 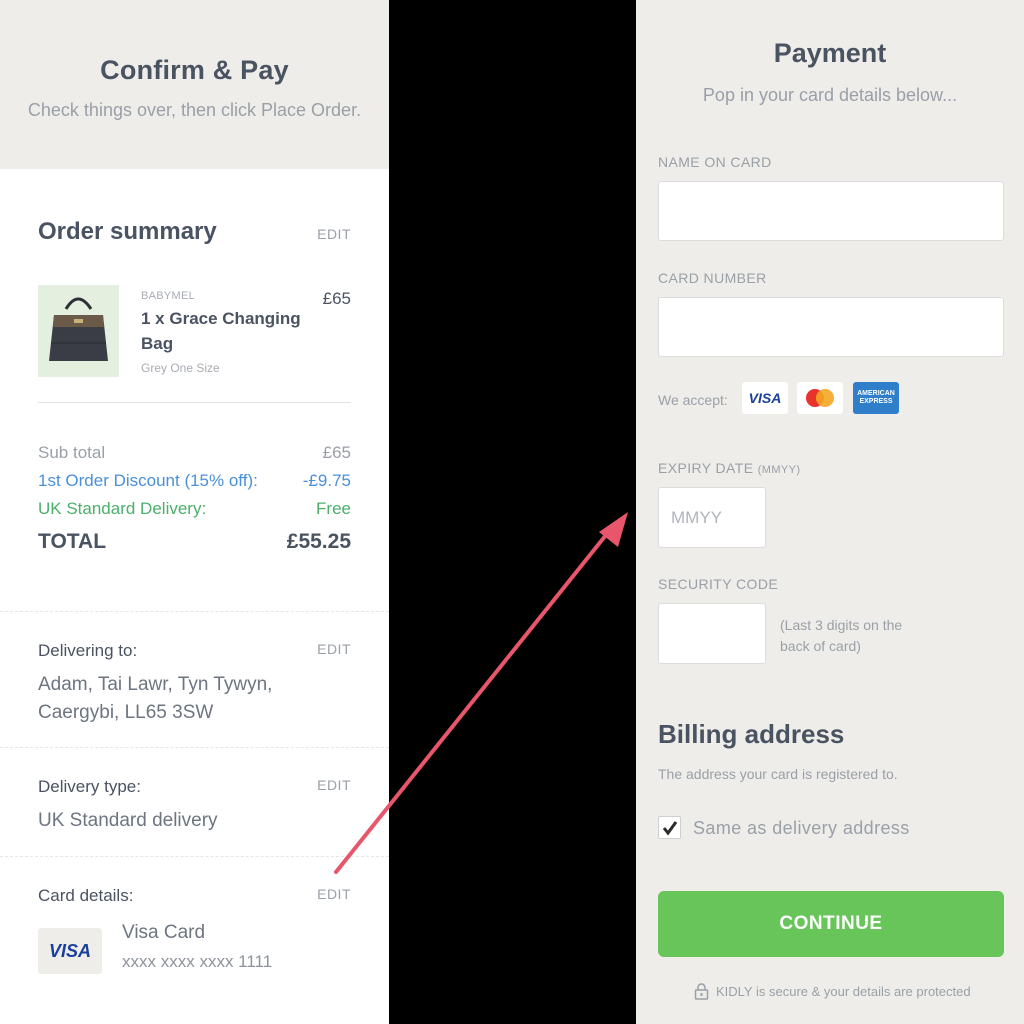 What do you see at coordinates (336, 298) in the screenshot?
I see `product-price: £65` at bounding box center [336, 298].